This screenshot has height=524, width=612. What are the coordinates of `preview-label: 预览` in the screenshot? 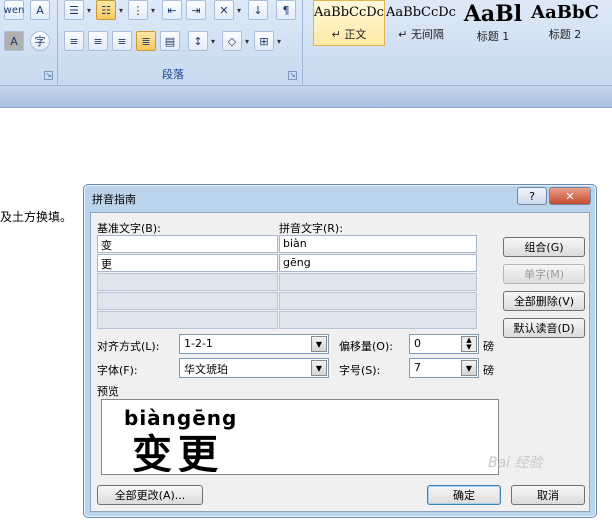 It's located at (108, 391).